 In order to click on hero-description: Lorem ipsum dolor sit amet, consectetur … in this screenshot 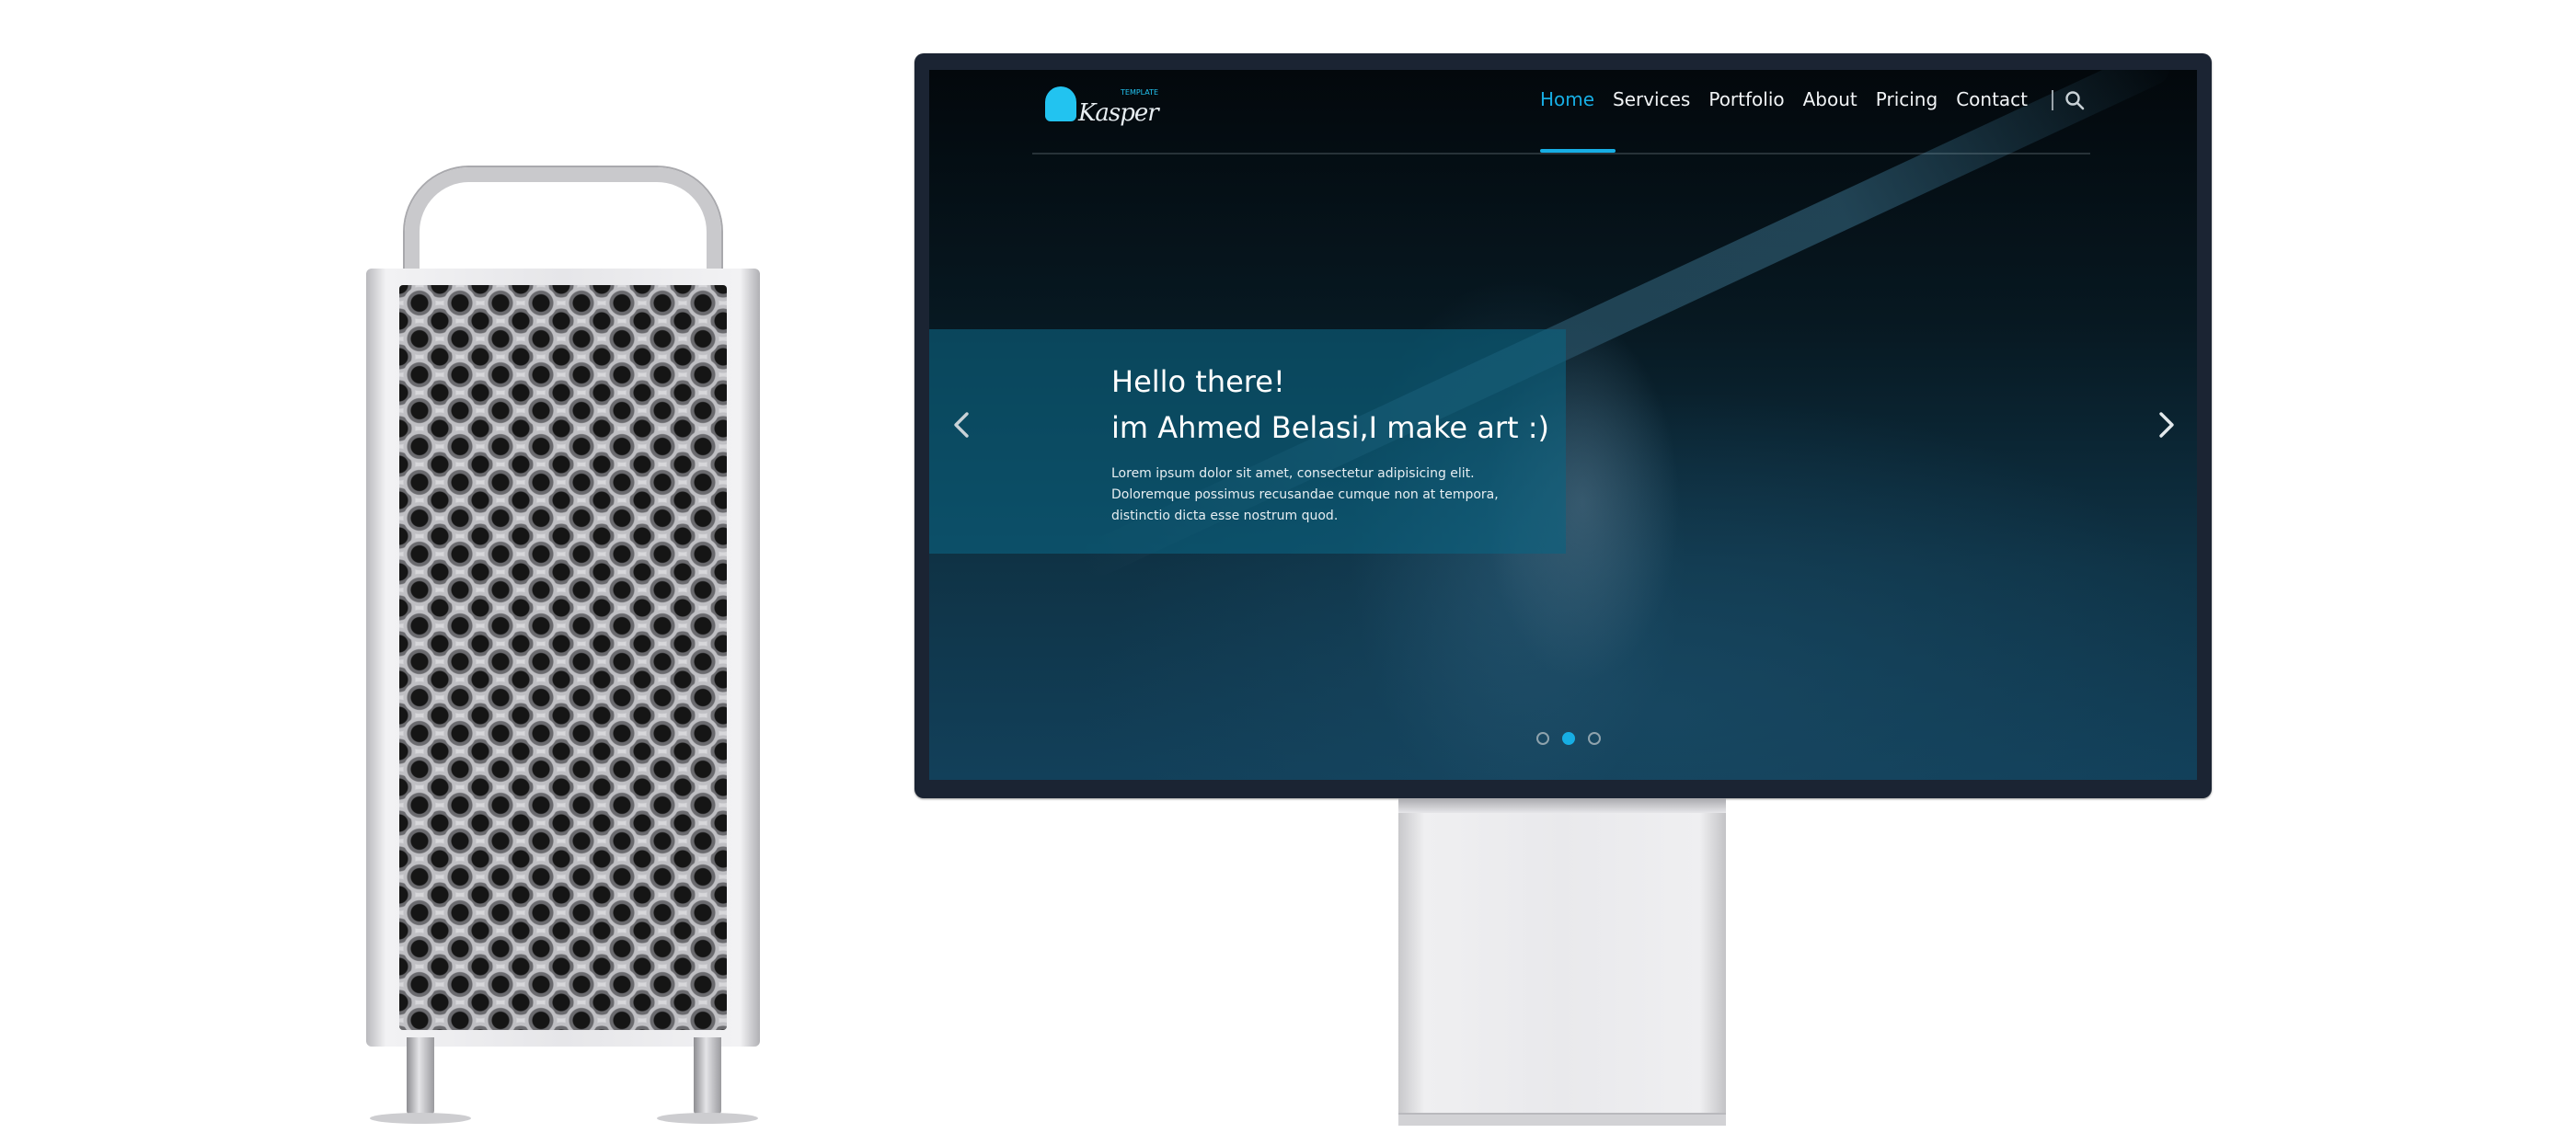, I will do `click(1305, 494)`.